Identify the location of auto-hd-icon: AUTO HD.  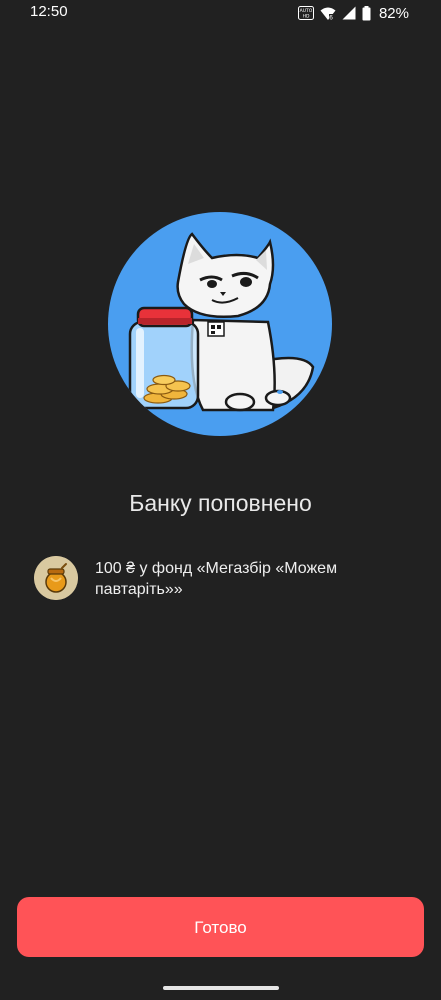
(305, 13).